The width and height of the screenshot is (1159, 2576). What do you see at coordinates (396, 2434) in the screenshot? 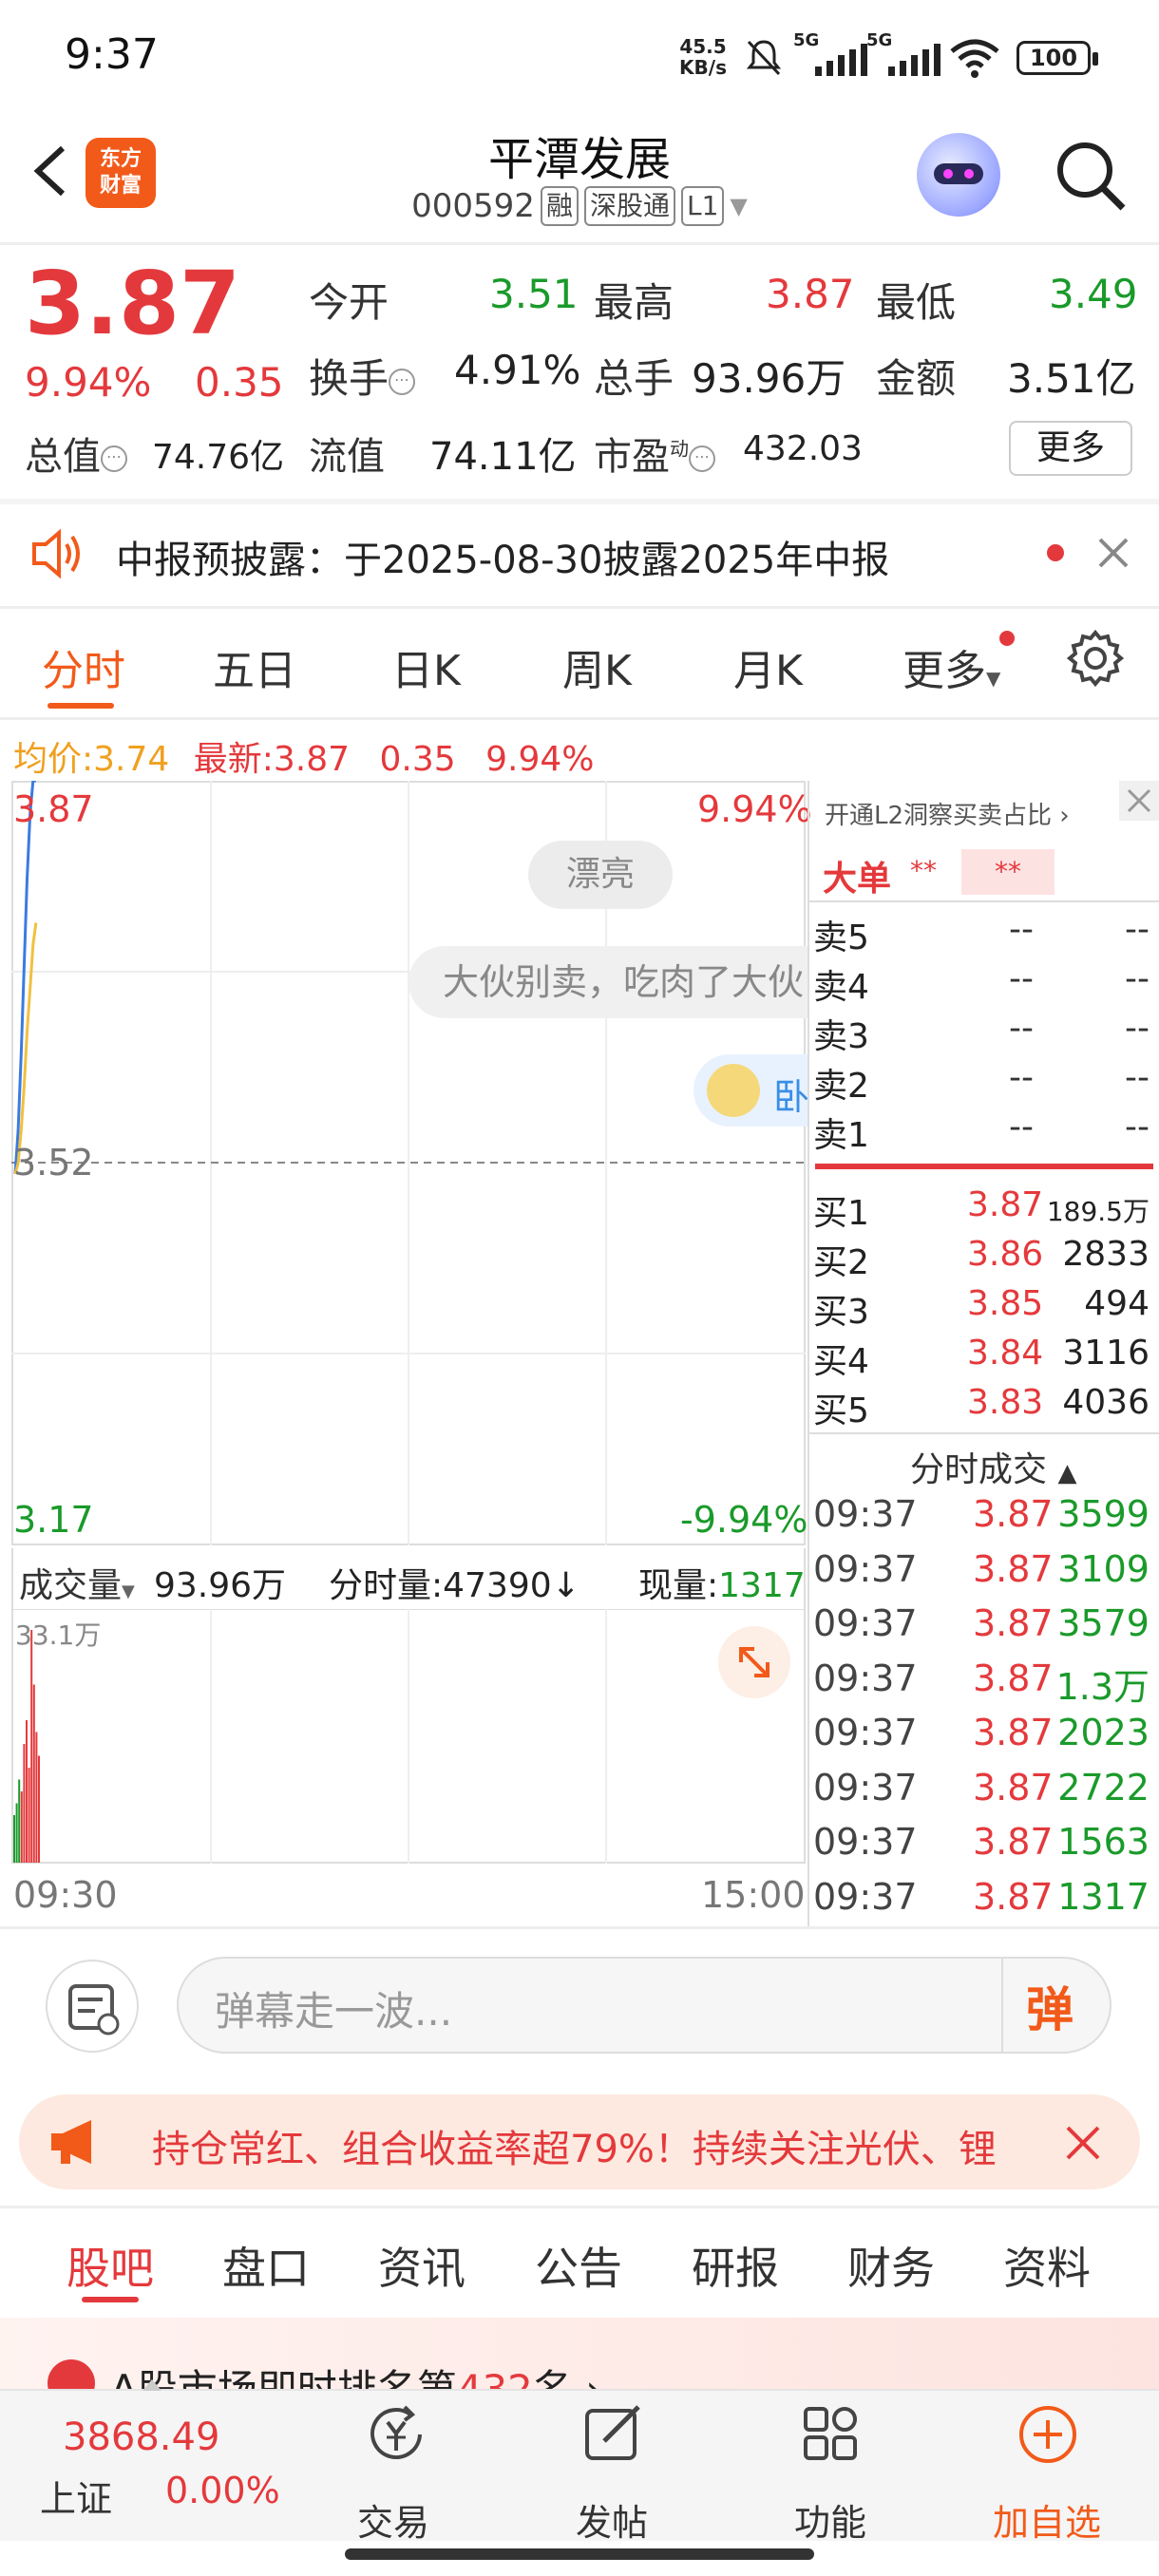
I see `trade-yen-icon` at bounding box center [396, 2434].